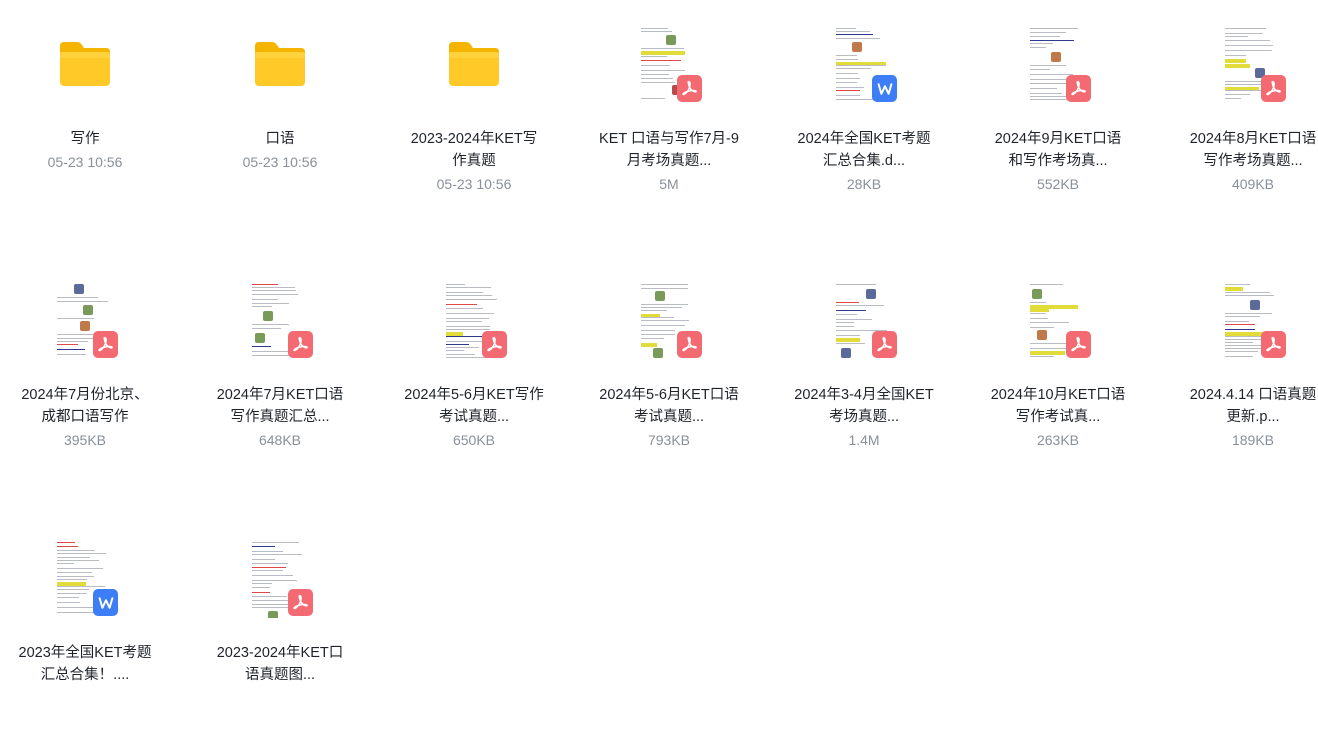  Describe the element at coordinates (1248, 126) in the screenshot. I see `file-item: 2024年8月KET口语写作考场真题... 409KB` at that location.